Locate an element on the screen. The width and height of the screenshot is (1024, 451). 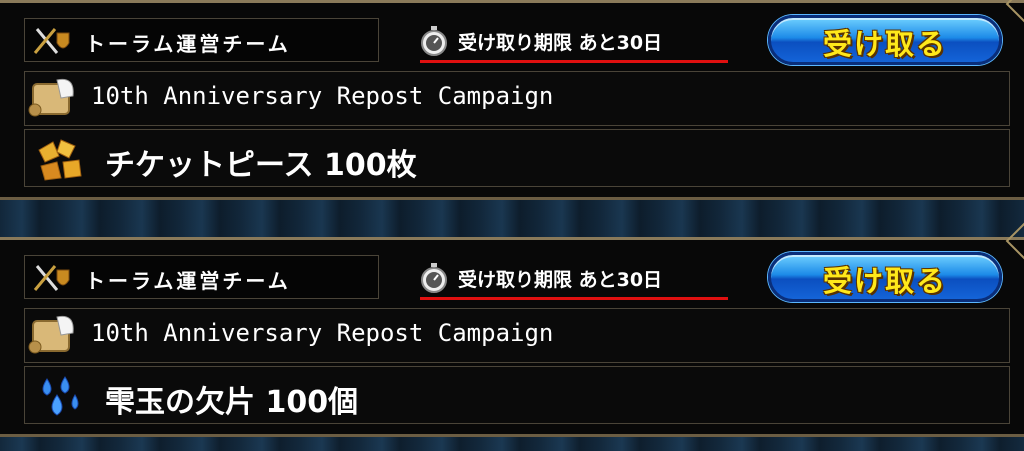
frame-ornament is located at coordinates (1014, 11).